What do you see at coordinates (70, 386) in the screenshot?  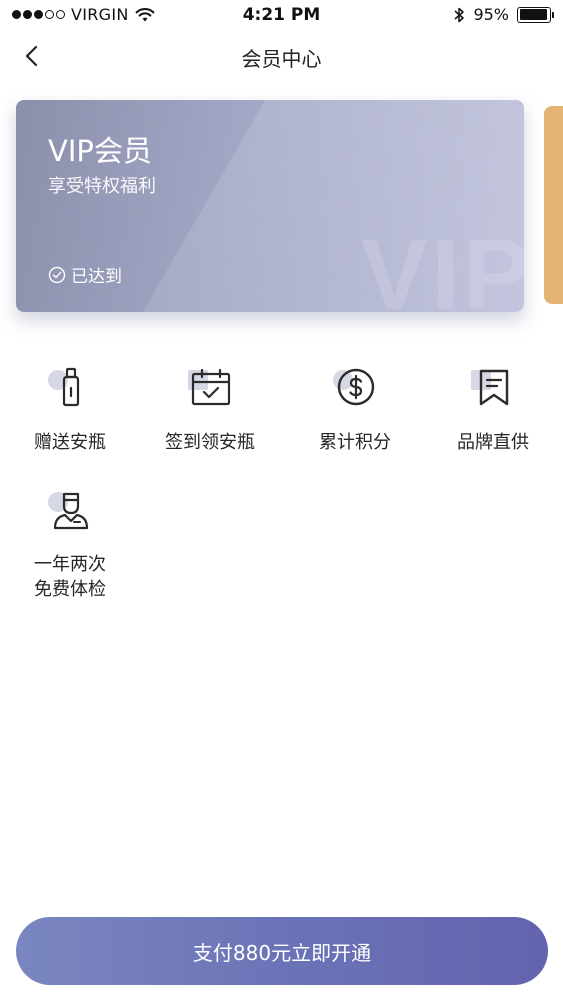 I see `ampoule-bottle-icon` at bounding box center [70, 386].